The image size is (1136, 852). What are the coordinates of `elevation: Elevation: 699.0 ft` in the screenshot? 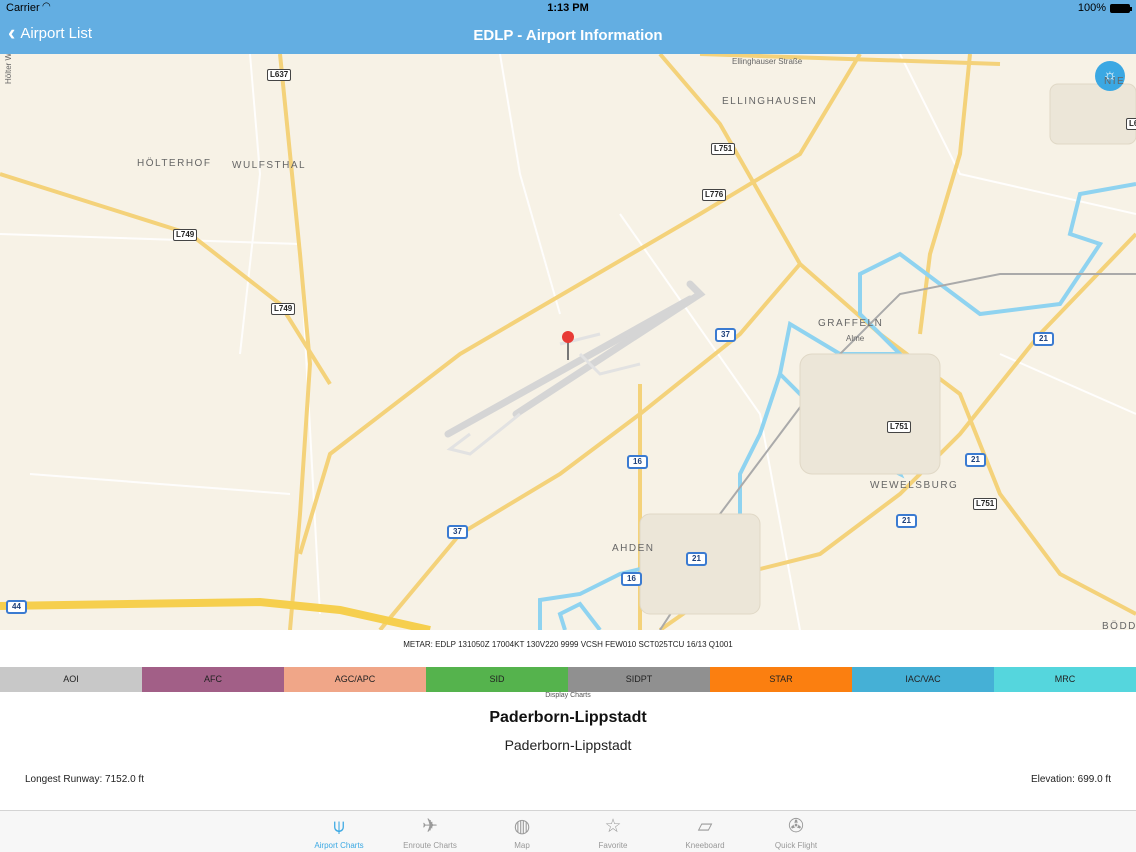 It's located at (1070, 779).